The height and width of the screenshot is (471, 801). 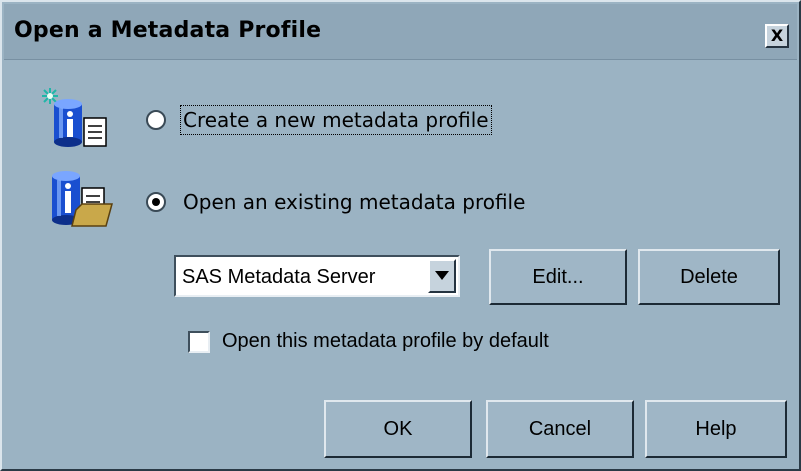 What do you see at coordinates (336, 120) in the screenshot?
I see `create-profile-label: Create a new metadata profile` at bounding box center [336, 120].